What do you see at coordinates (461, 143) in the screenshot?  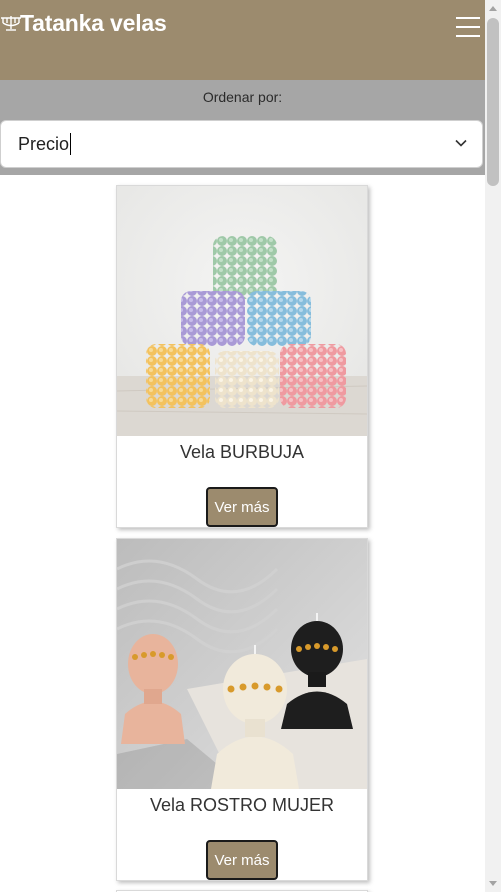 I see `chevron-down-icon` at bounding box center [461, 143].